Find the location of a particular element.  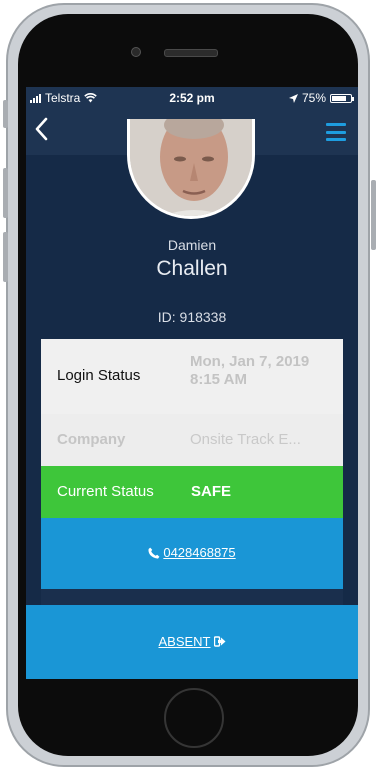

mute-switch is located at coordinates (5, 114).